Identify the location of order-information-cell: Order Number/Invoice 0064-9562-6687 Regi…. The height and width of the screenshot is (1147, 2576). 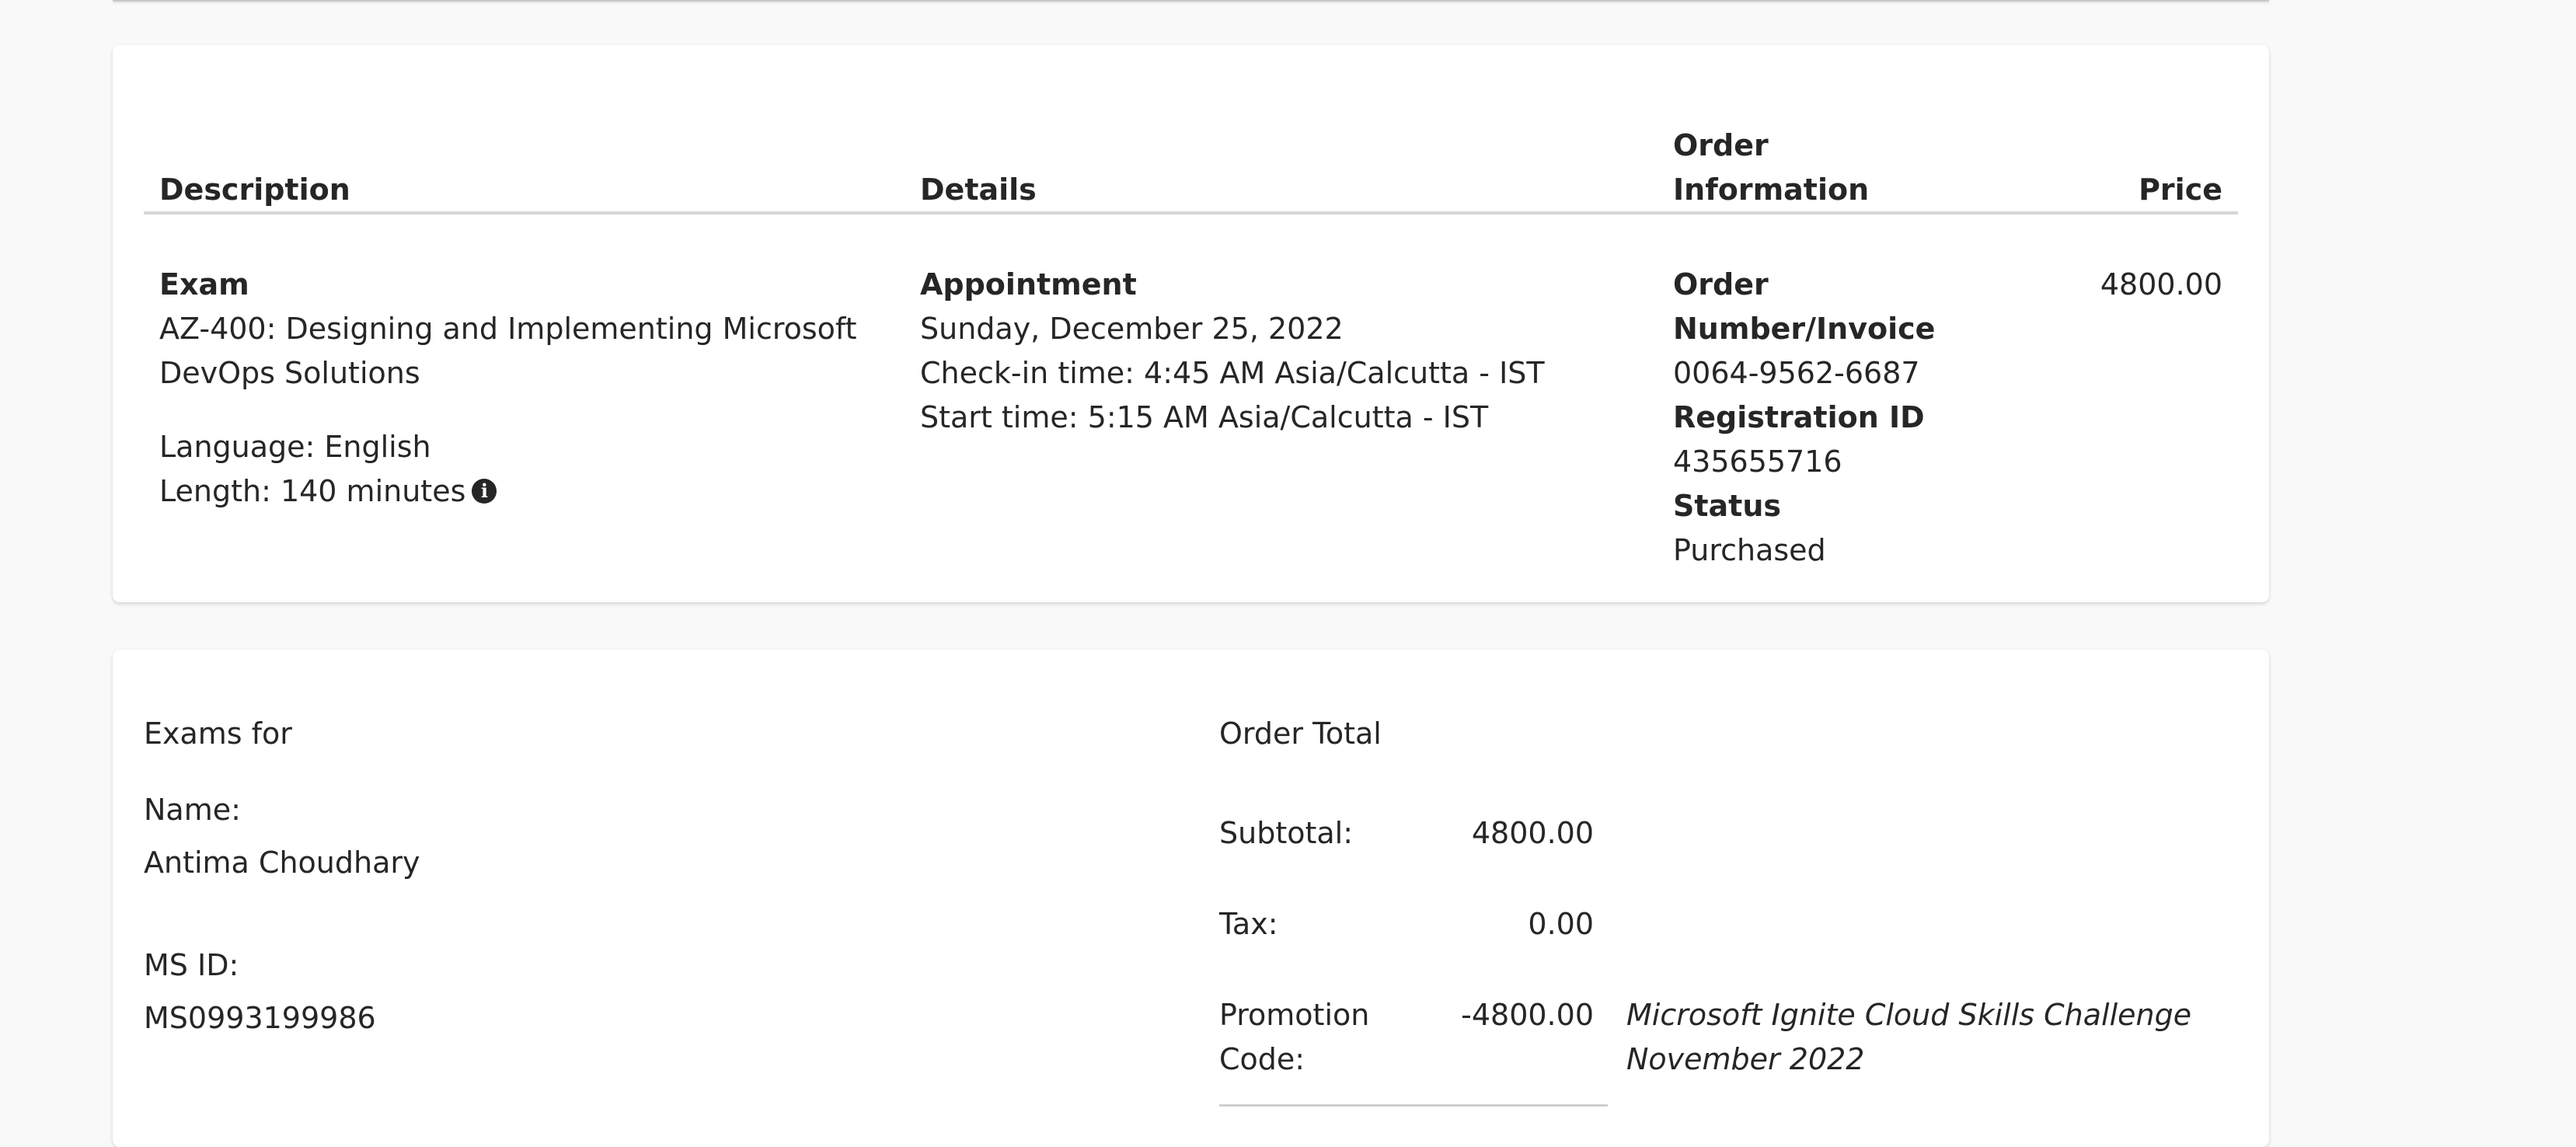
(1804, 418).